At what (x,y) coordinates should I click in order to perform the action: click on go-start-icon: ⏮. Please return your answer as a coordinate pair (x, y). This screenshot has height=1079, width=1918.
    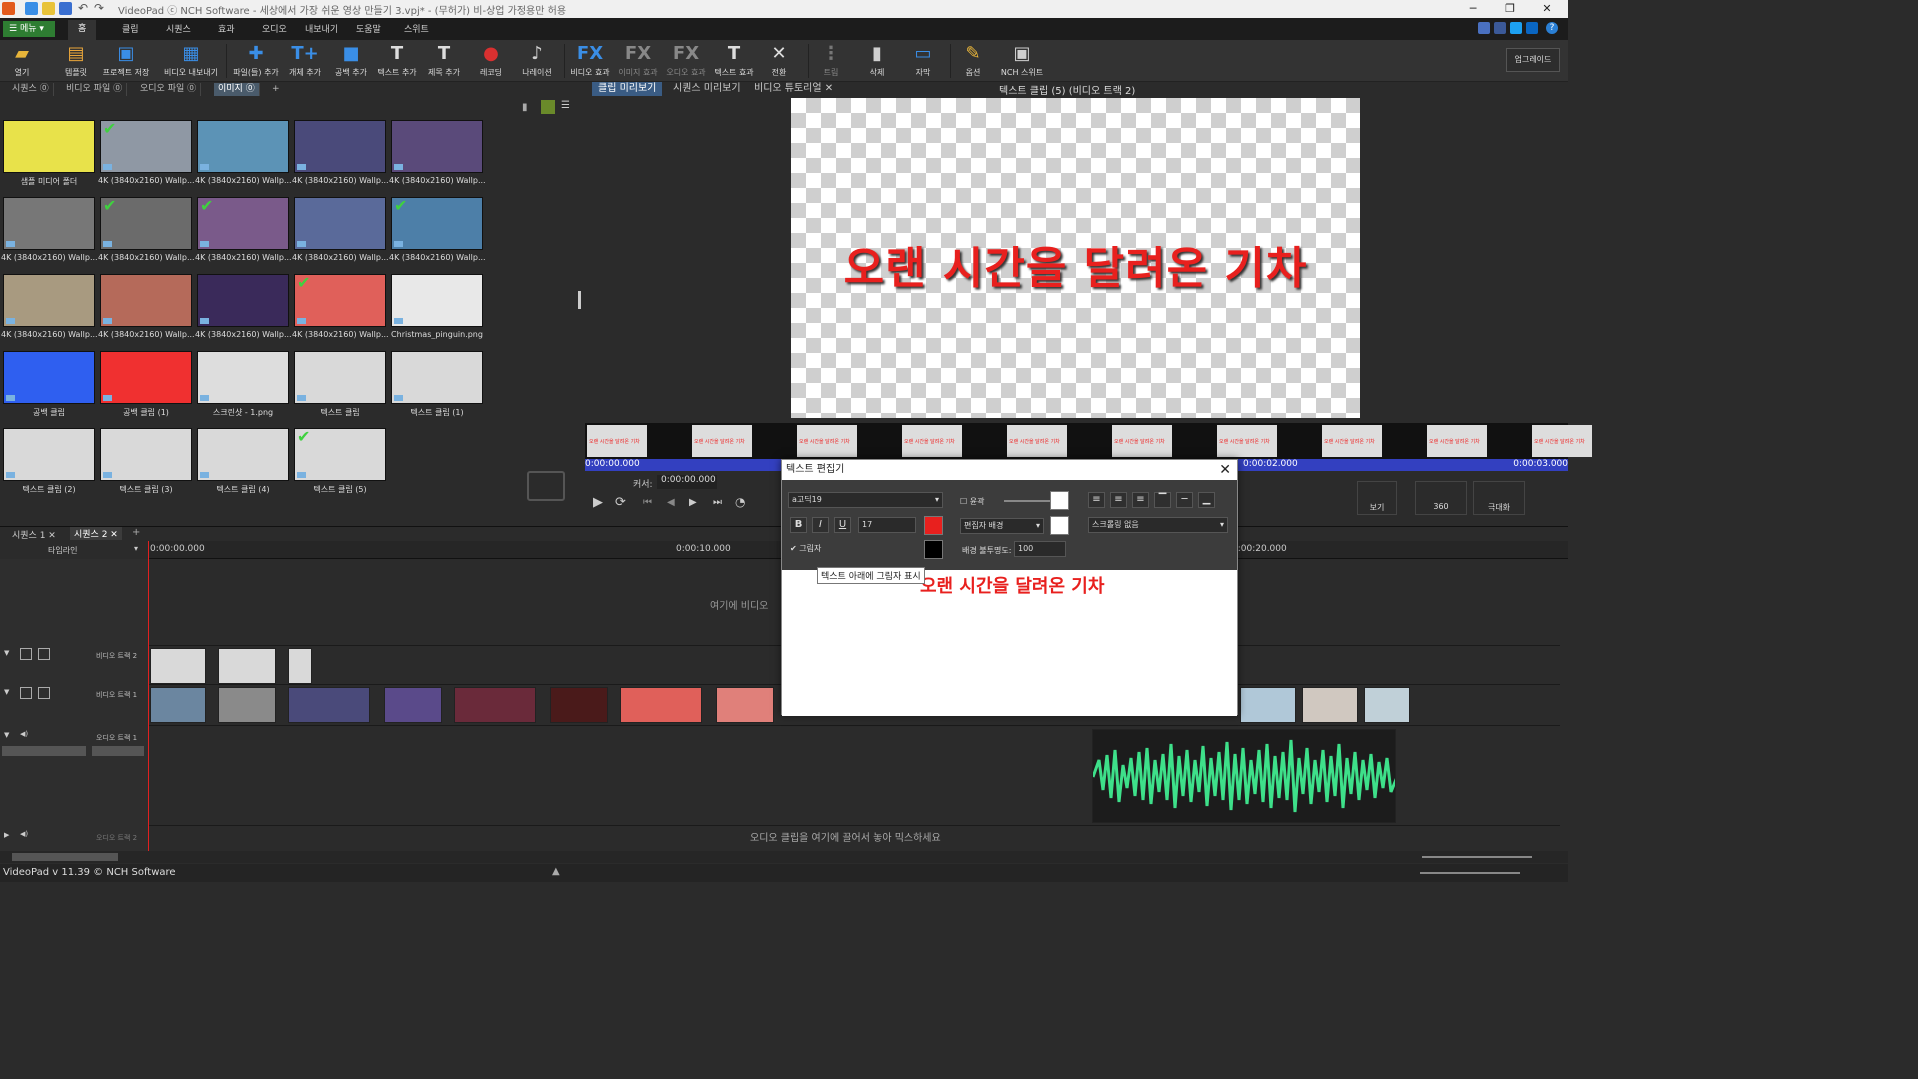
    Looking at the image, I should click on (647, 502).